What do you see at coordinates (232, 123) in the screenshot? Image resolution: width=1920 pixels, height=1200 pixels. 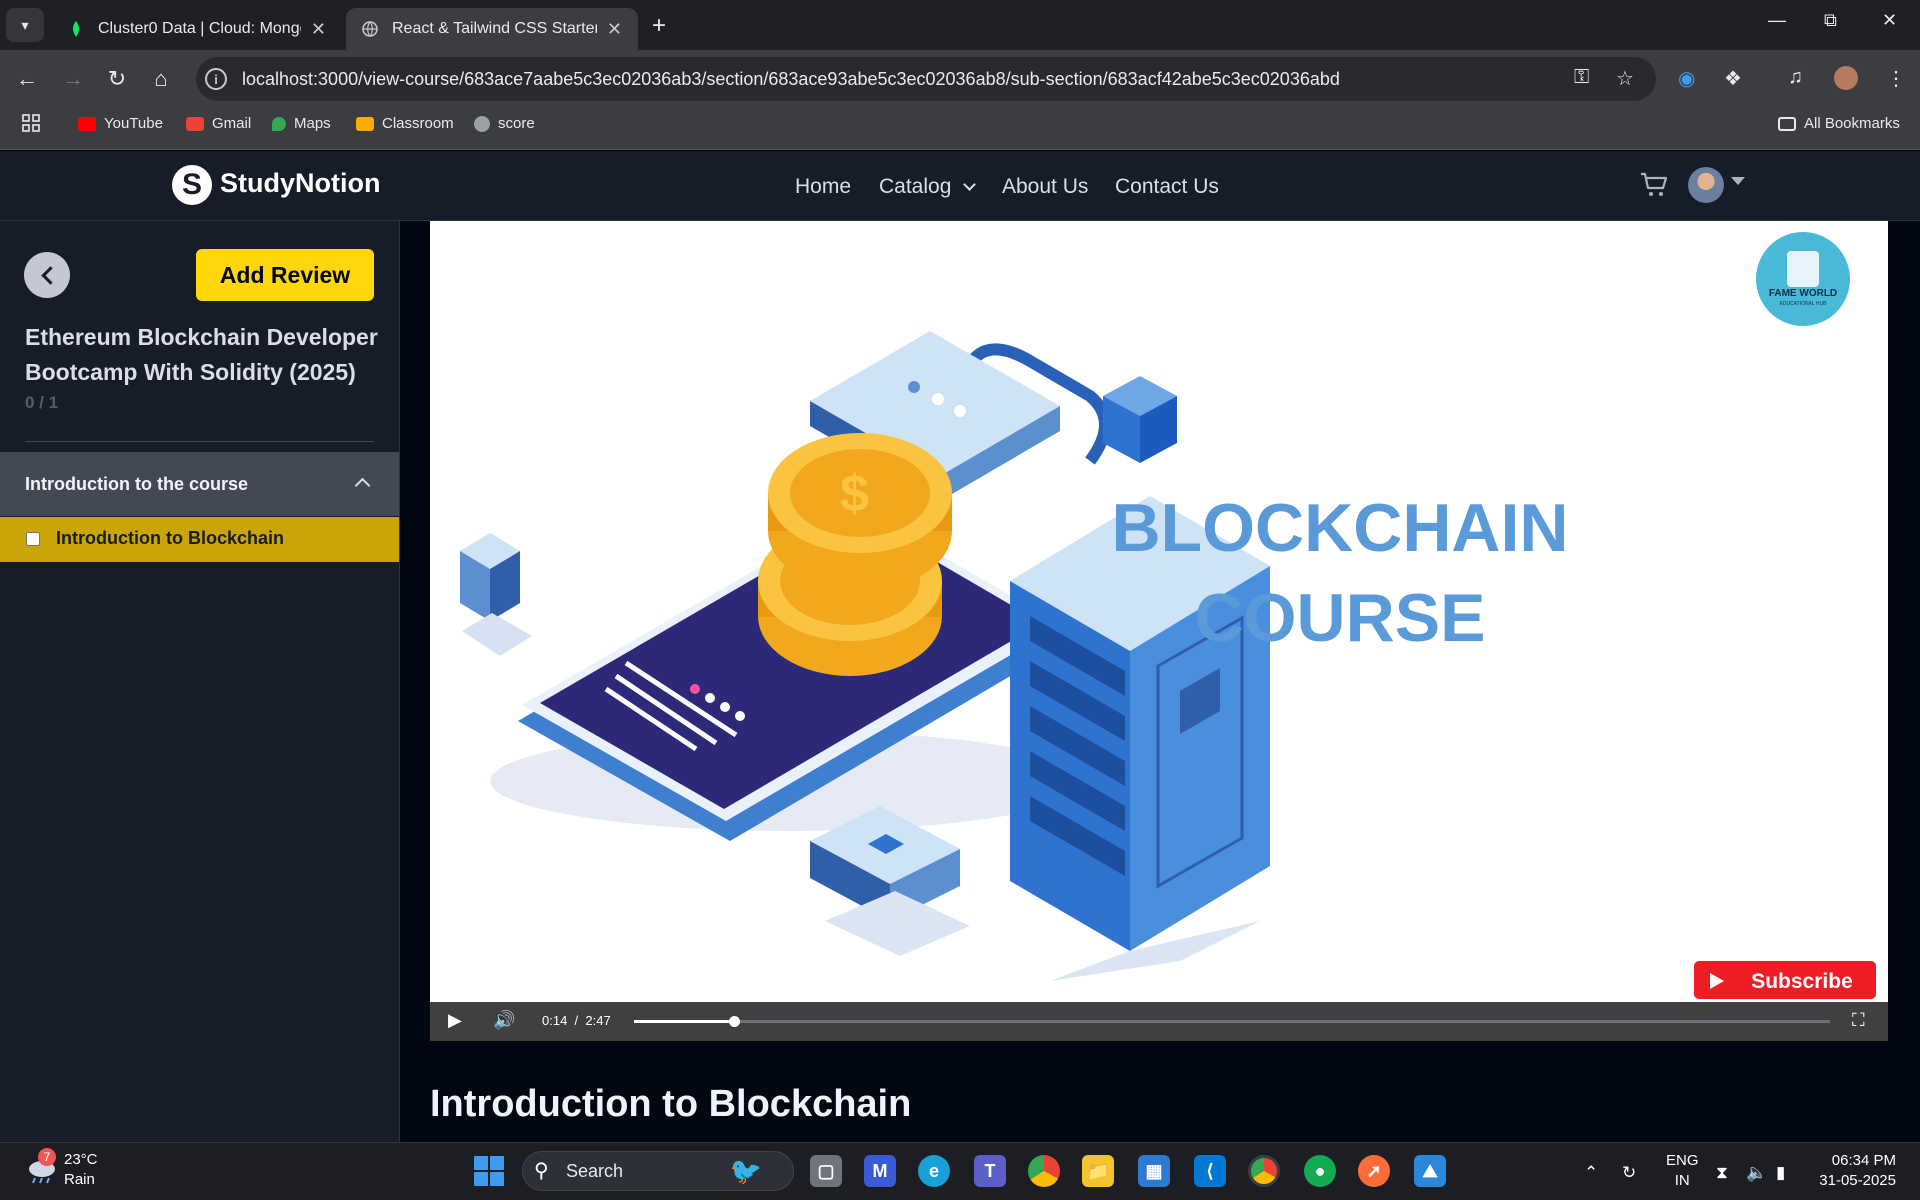 I see `bookmark-label: Gmail` at bounding box center [232, 123].